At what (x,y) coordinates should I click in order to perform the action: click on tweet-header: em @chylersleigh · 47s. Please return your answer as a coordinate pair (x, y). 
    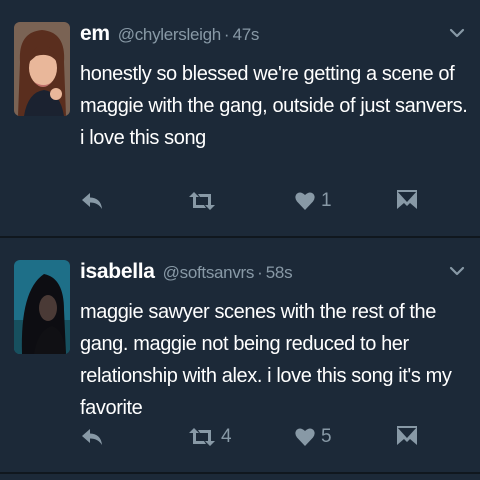
    Looking at the image, I should click on (169, 36).